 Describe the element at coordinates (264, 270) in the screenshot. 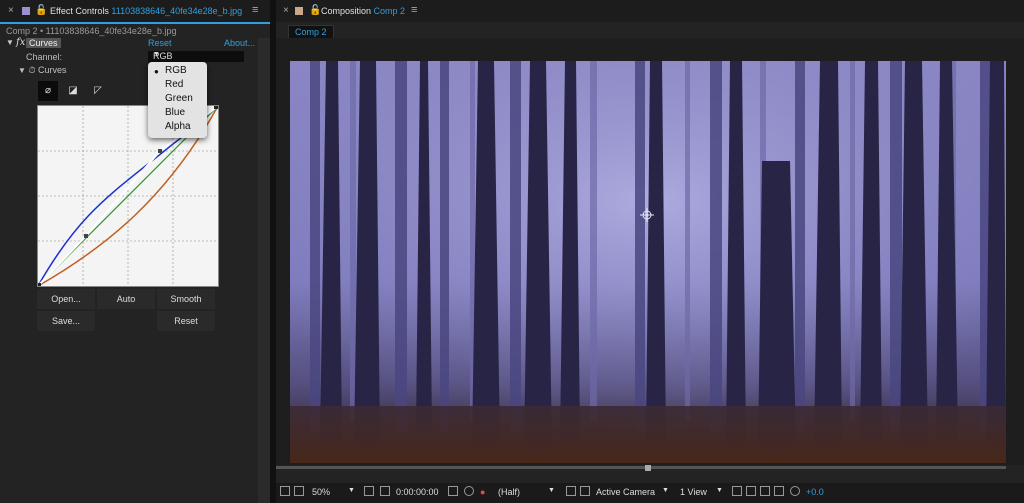

I see `vertical-scrollbar` at that location.